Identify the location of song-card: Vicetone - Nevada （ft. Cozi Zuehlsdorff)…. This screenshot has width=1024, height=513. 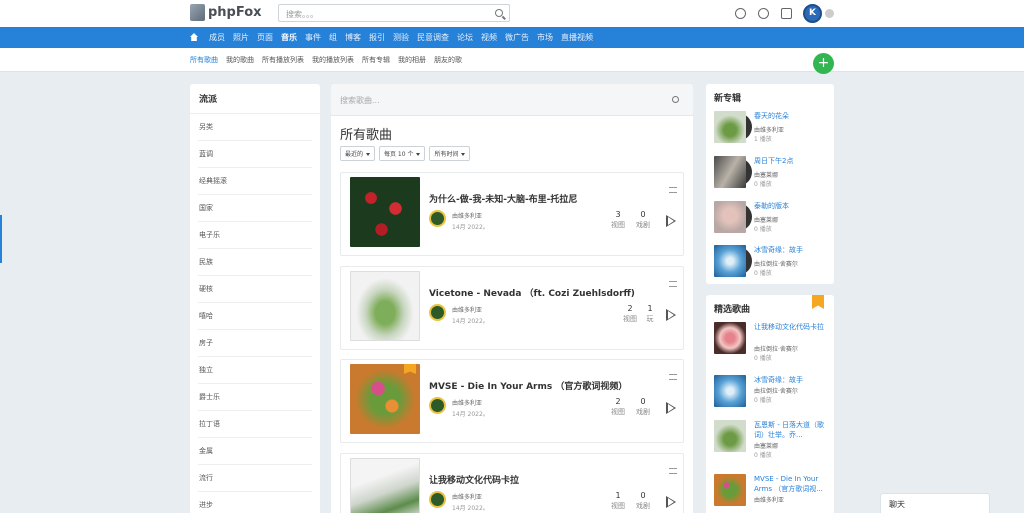
(512, 308).